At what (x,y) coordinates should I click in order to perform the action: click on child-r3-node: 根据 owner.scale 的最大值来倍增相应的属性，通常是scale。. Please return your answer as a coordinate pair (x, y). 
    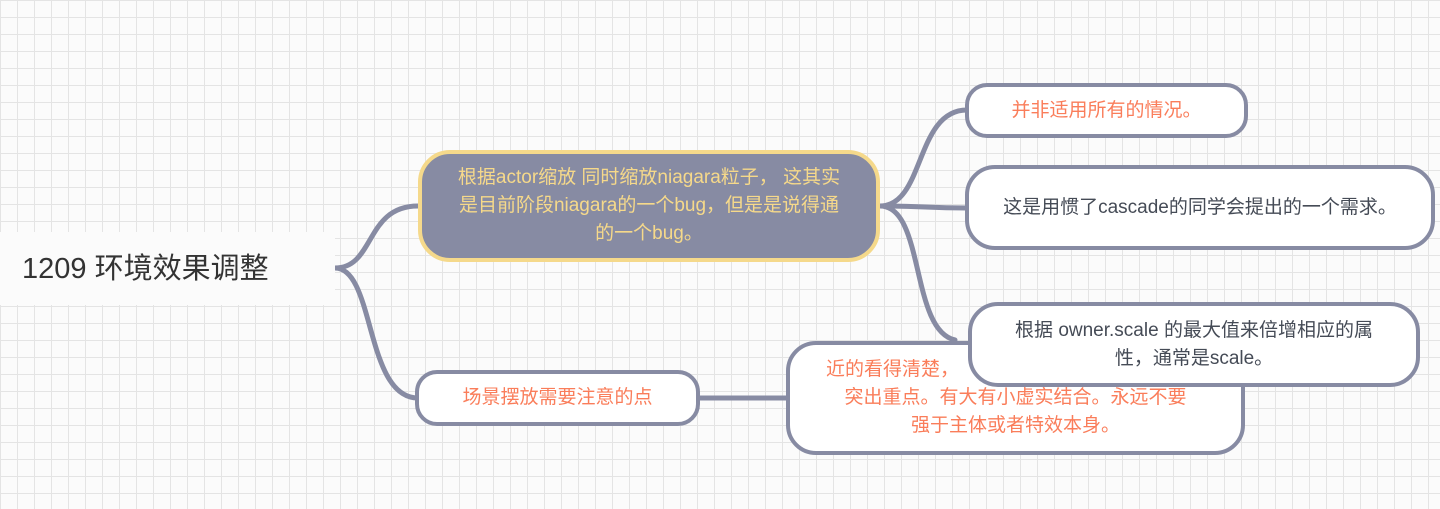
    Looking at the image, I should click on (1194, 344).